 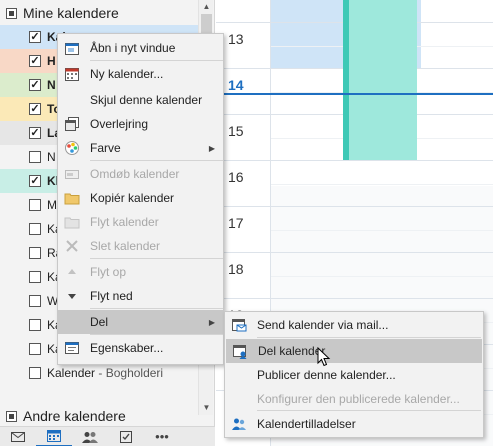 What do you see at coordinates (18, 436) in the screenshot?
I see `mail-icon` at bounding box center [18, 436].